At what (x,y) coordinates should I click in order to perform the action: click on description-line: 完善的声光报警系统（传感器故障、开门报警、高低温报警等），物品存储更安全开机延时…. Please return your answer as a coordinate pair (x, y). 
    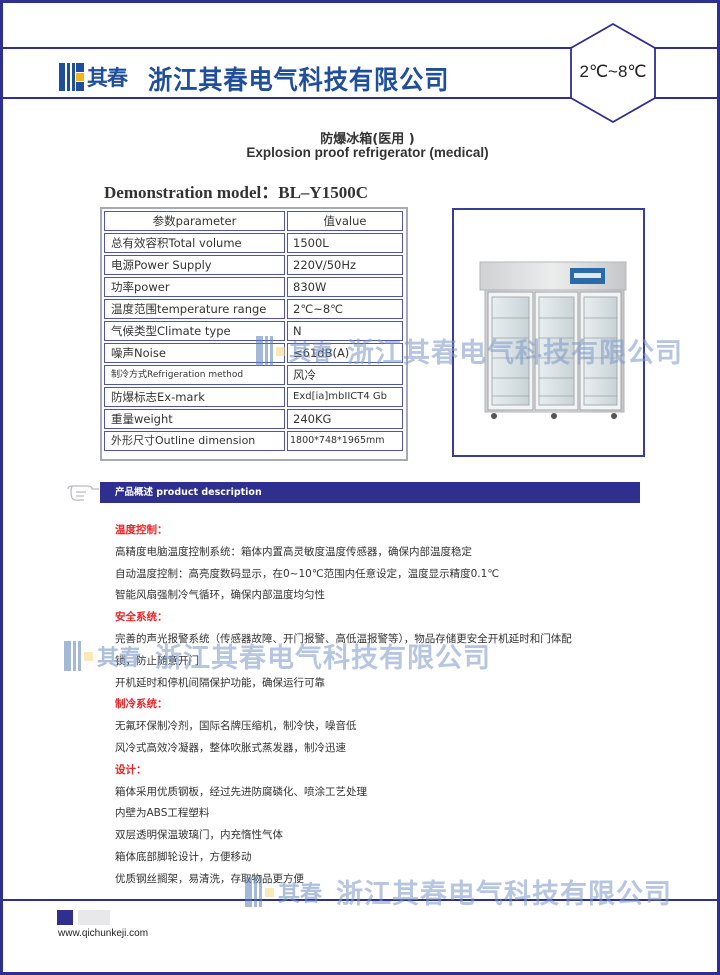
    Looking at the image, I should click on (343, 638).